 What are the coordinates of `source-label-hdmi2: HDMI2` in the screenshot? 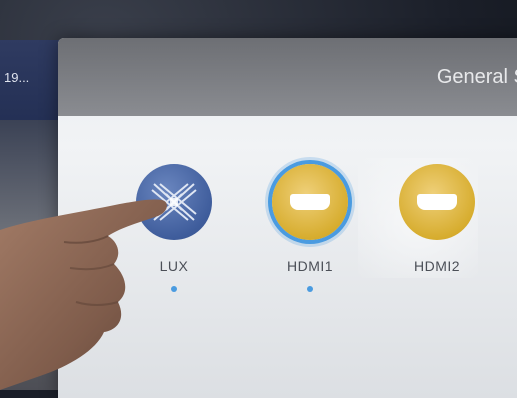 It's located at (437, 266).